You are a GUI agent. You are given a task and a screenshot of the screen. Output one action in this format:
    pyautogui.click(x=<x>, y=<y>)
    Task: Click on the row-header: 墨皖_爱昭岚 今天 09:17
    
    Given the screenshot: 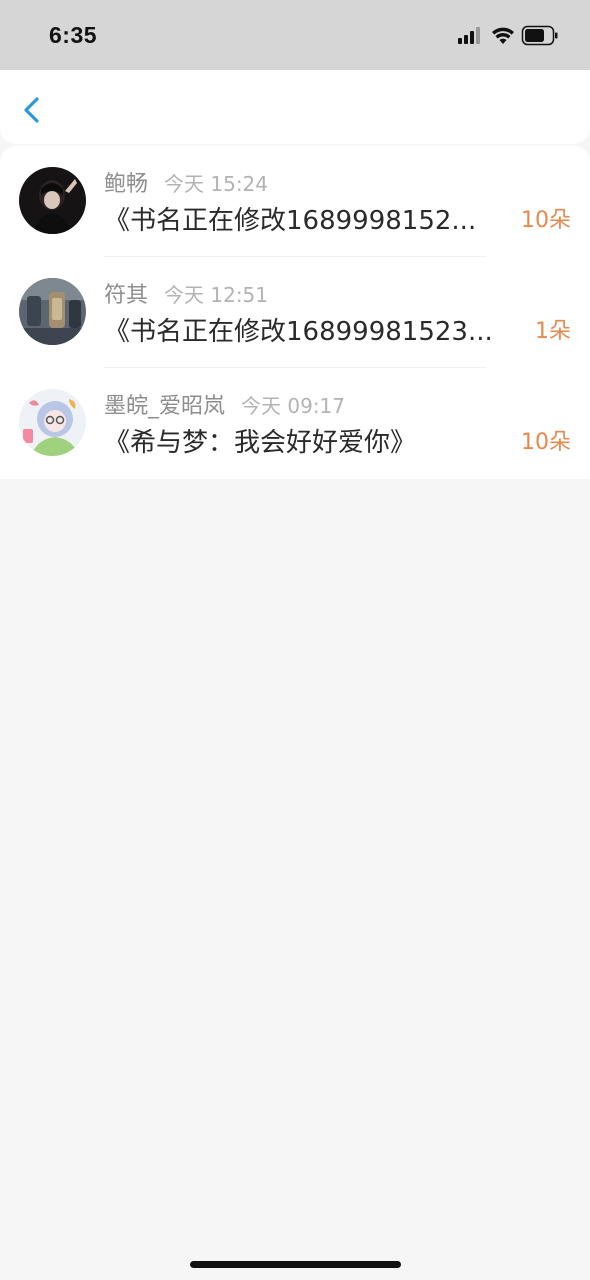 What is the action you would take?
    pyautogui.click(x=224, y=404)
    